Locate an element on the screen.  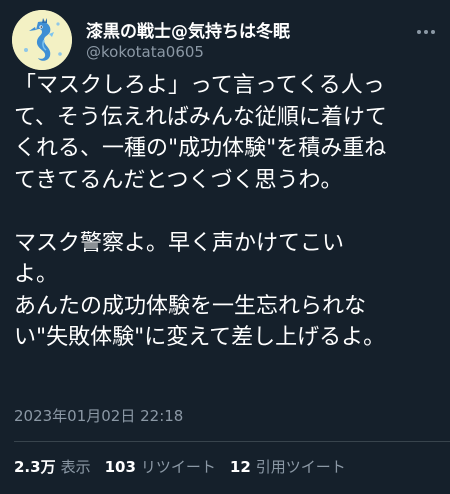
tweet-stats: 2.3万 表示 103 リツイート 12 引用ツイート is located at coordinates (187, 466).